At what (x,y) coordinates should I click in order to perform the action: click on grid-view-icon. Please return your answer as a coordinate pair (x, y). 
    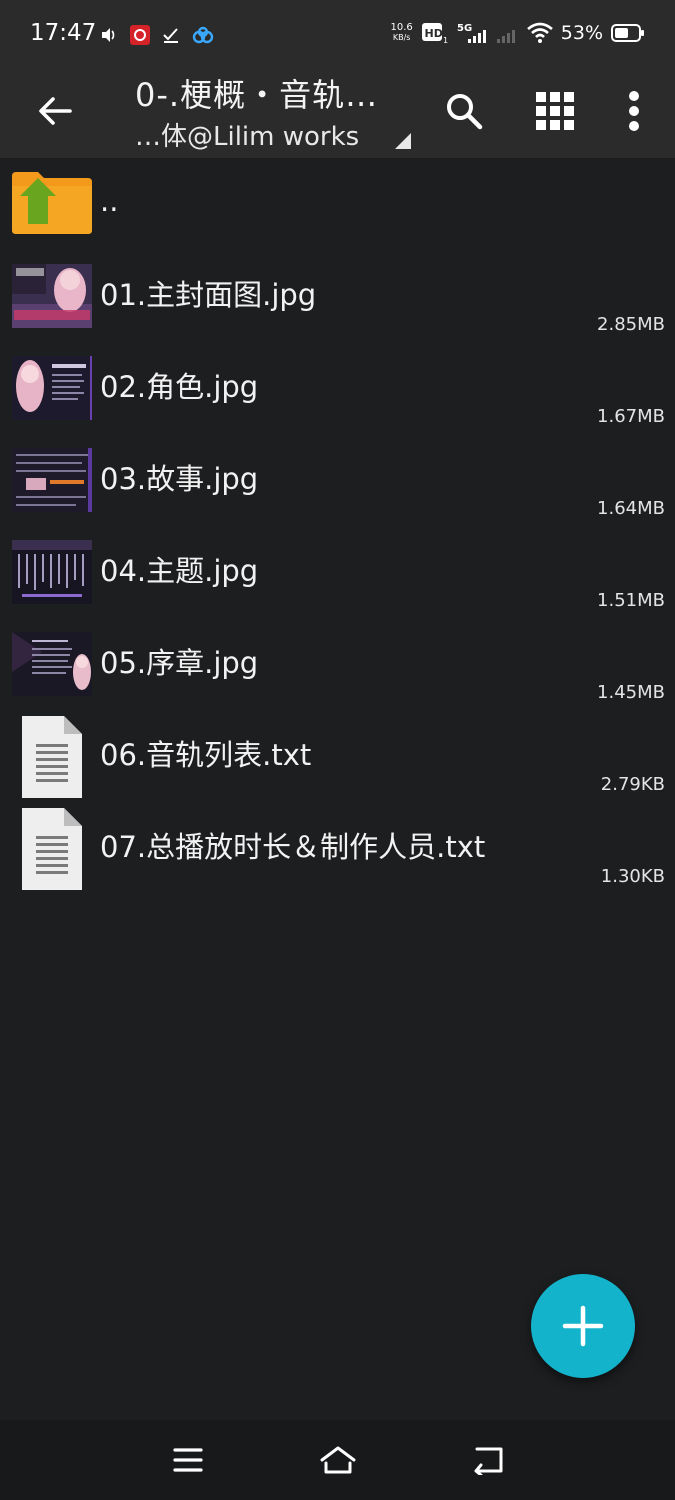
    Looking at the image, I should click on (555, 111).